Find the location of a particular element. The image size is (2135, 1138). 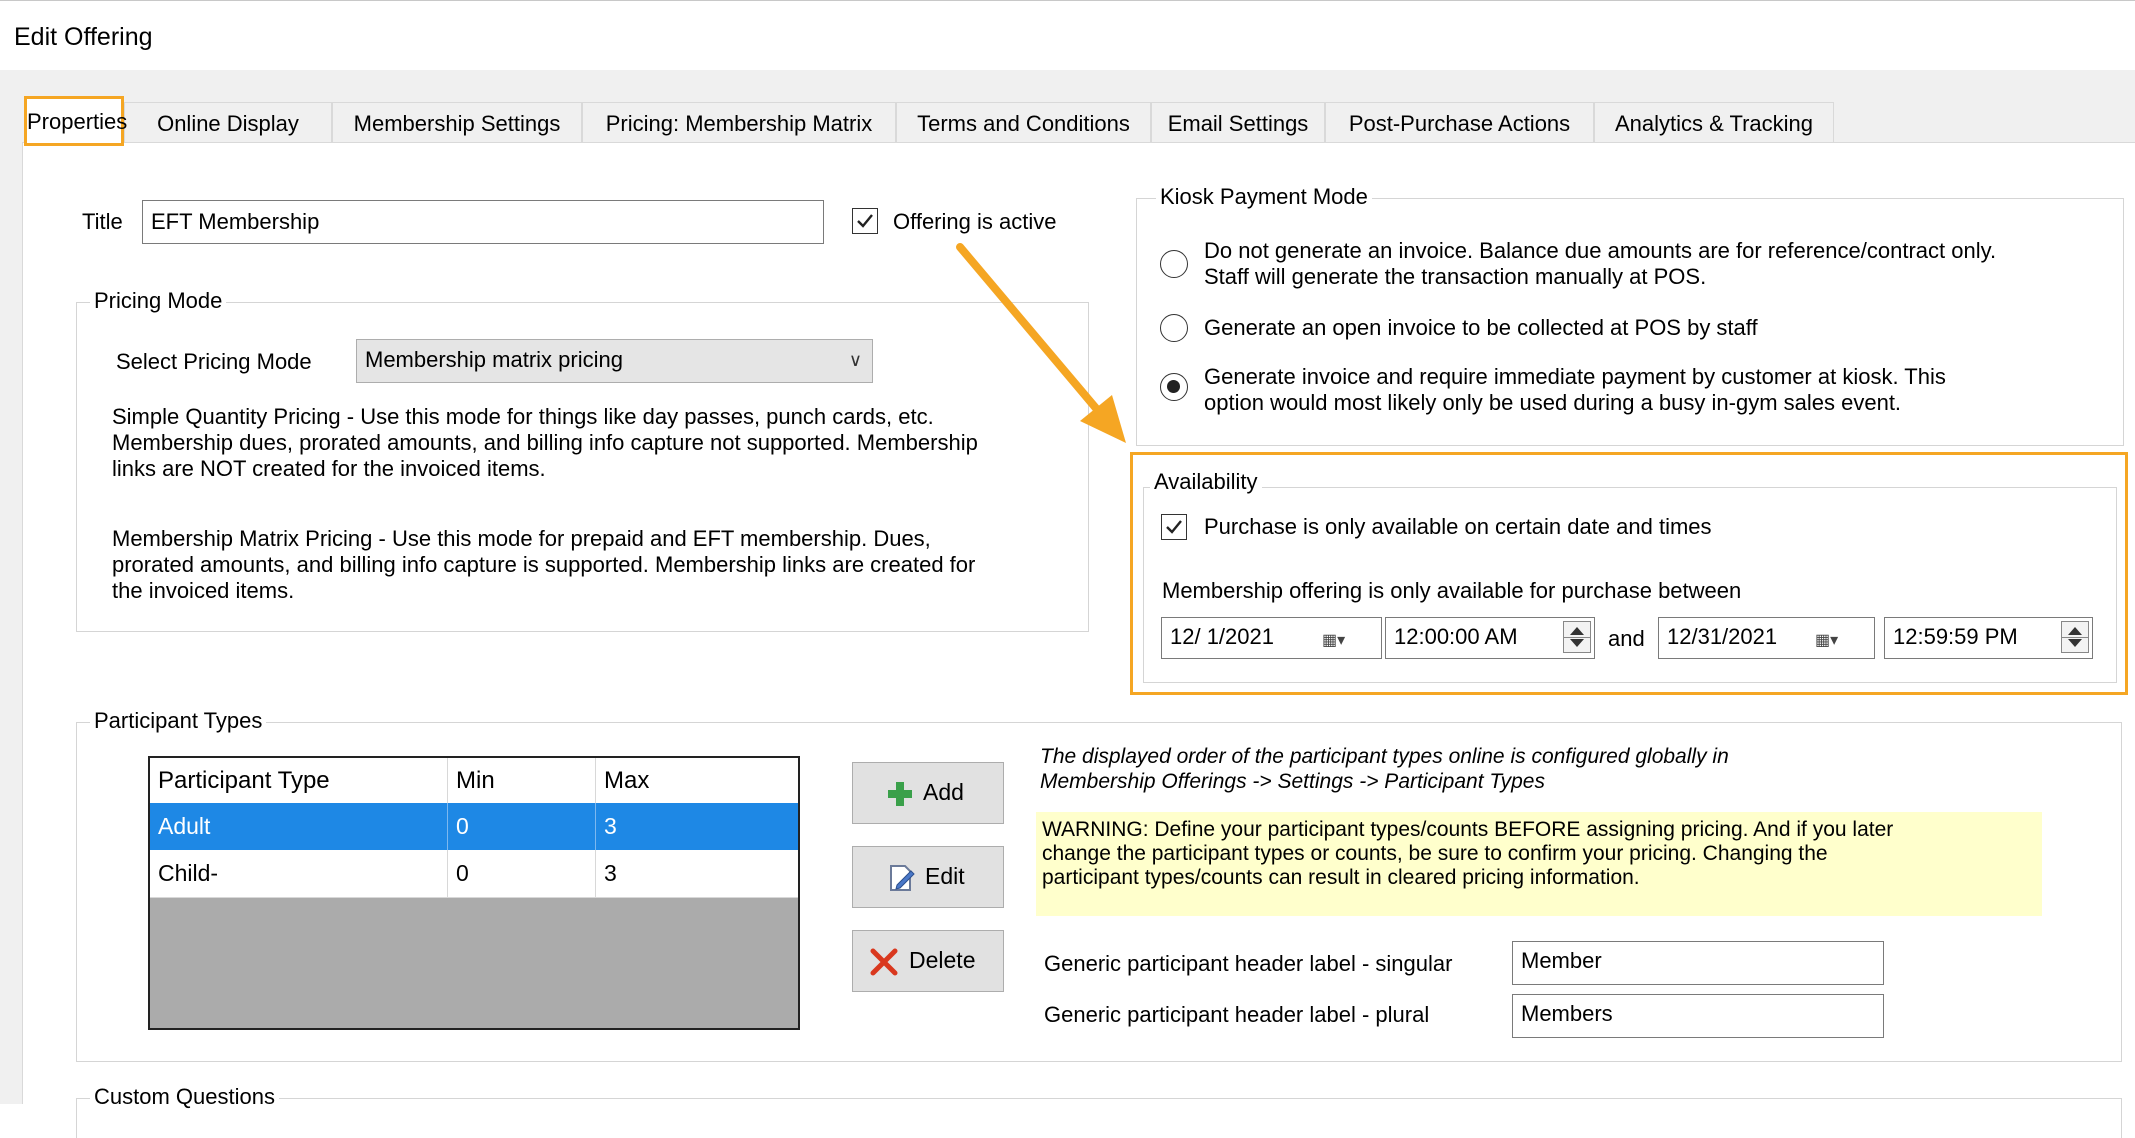

chevron-down-icon: ∨ is located at coordinates (855, 360).